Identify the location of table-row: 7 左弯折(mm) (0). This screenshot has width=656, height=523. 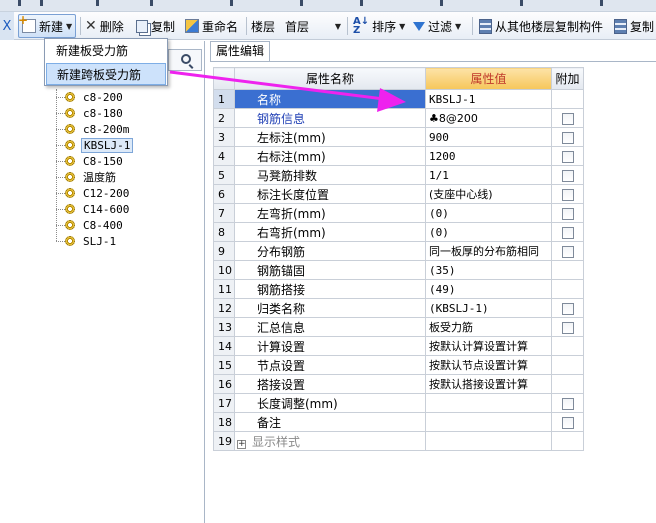
(398, 213).